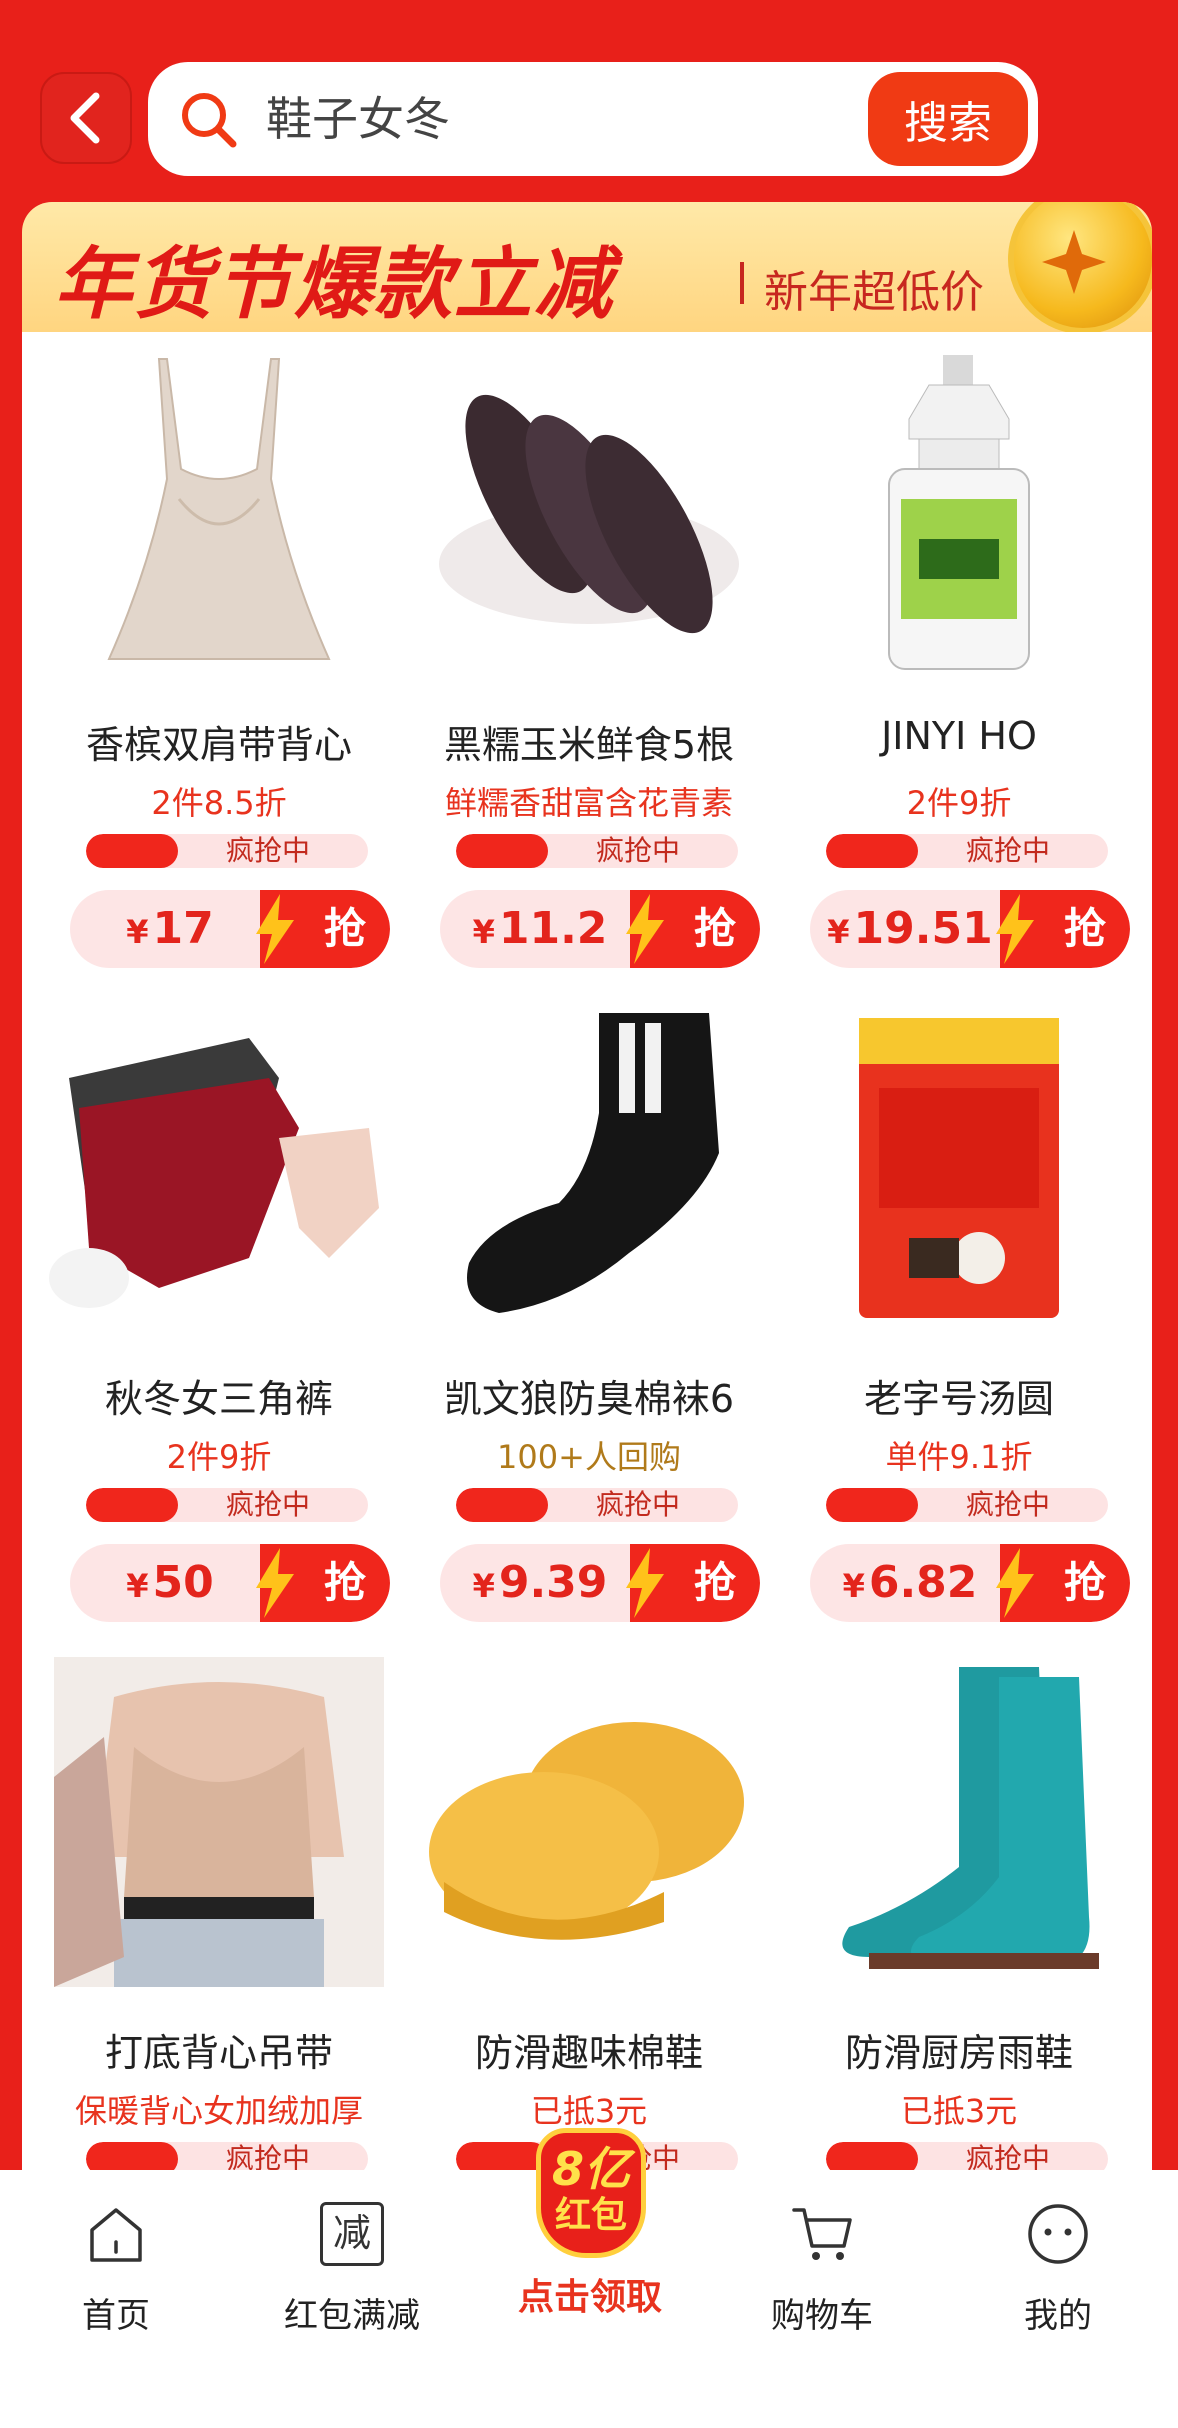 The height and width of the screenshot is (2428, 1178). I want to click on product-card: JINYI HO 2件9折 疯抢中 ¥19.51 抢, so click(959, 657).